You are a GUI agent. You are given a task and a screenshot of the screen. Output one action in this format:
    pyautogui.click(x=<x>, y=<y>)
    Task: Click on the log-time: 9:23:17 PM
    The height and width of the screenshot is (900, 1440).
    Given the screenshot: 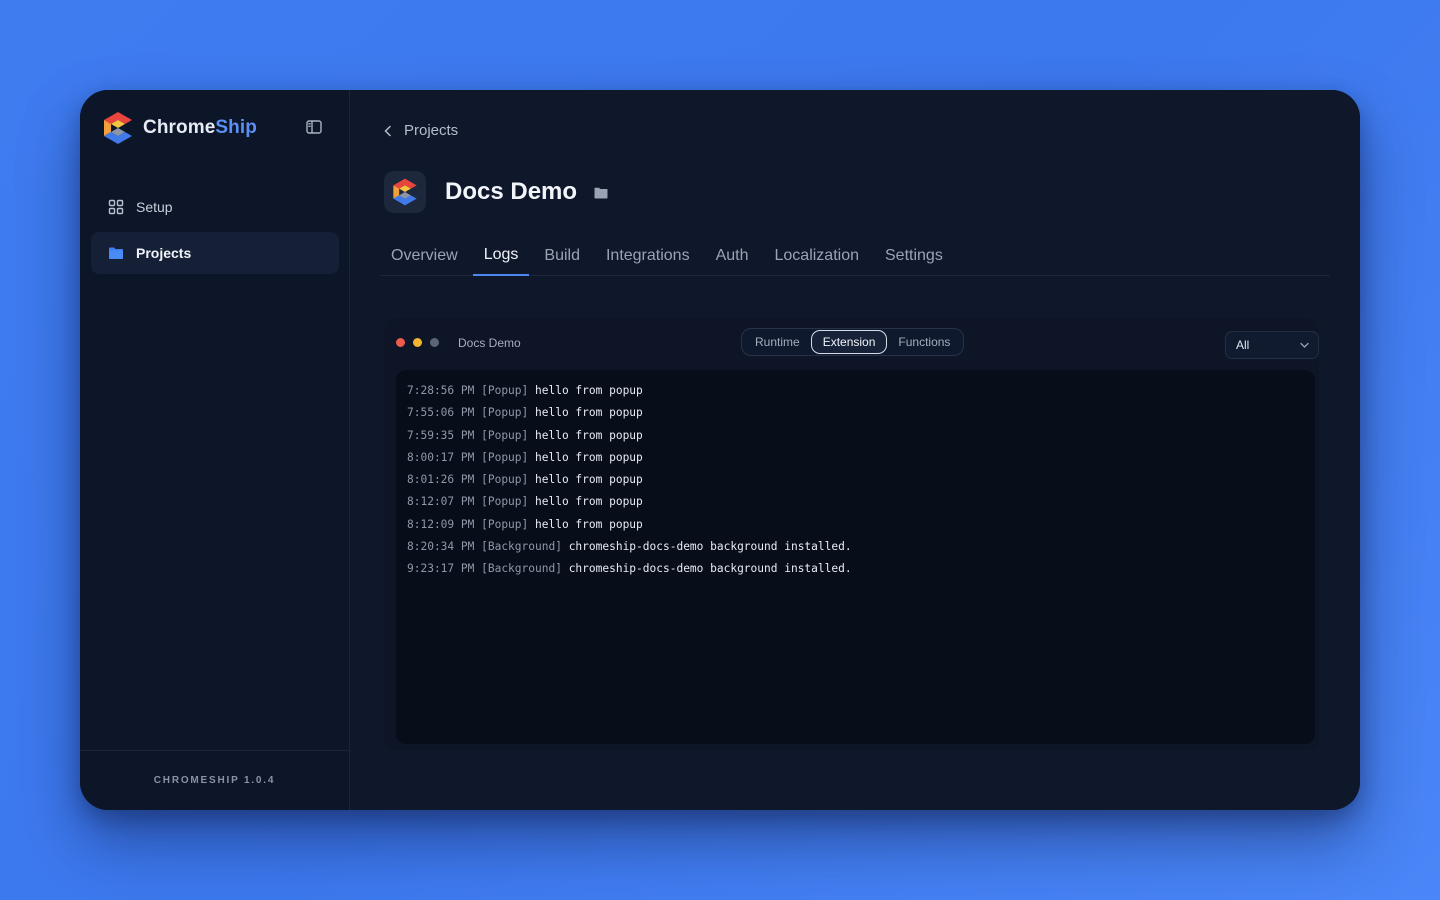 What is the action you would take?
    pyautogui.click(x=441, y=569)
    